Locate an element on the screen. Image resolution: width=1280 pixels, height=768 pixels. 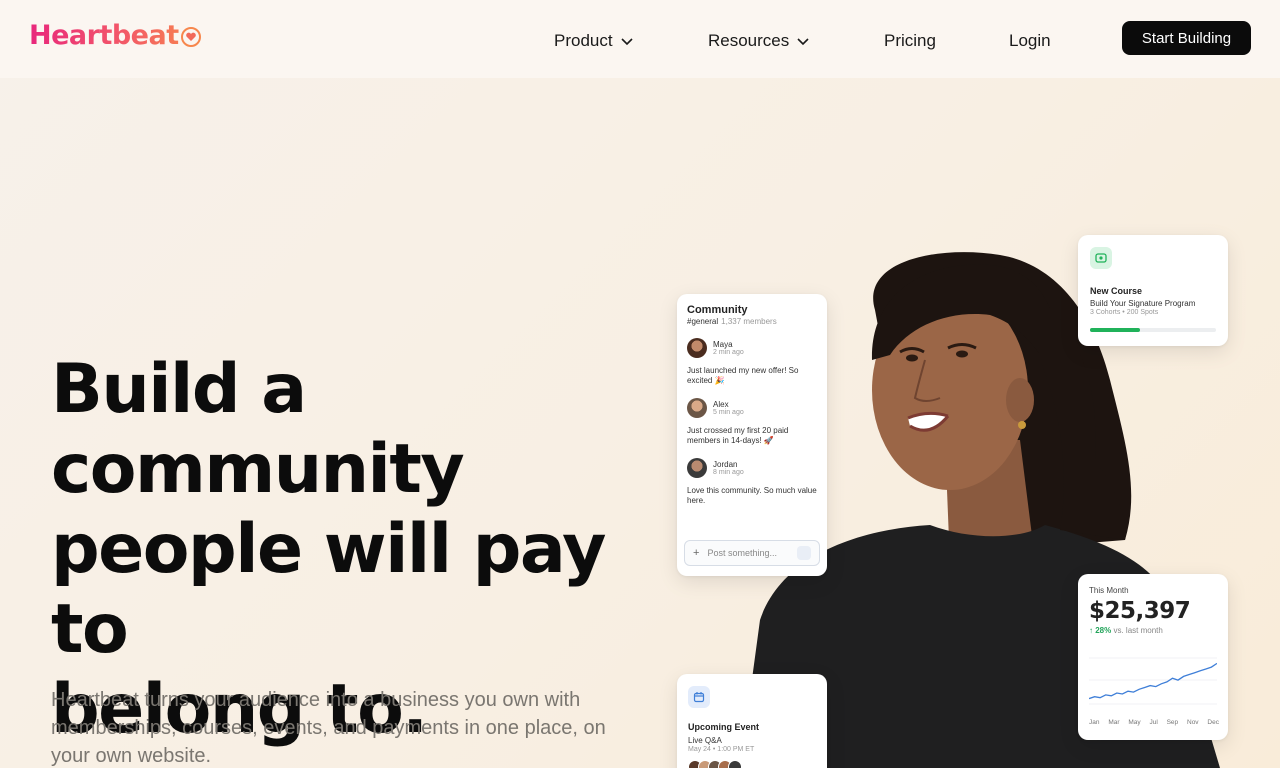
hero-title-line: Build a is located at coordinates (179, 389).